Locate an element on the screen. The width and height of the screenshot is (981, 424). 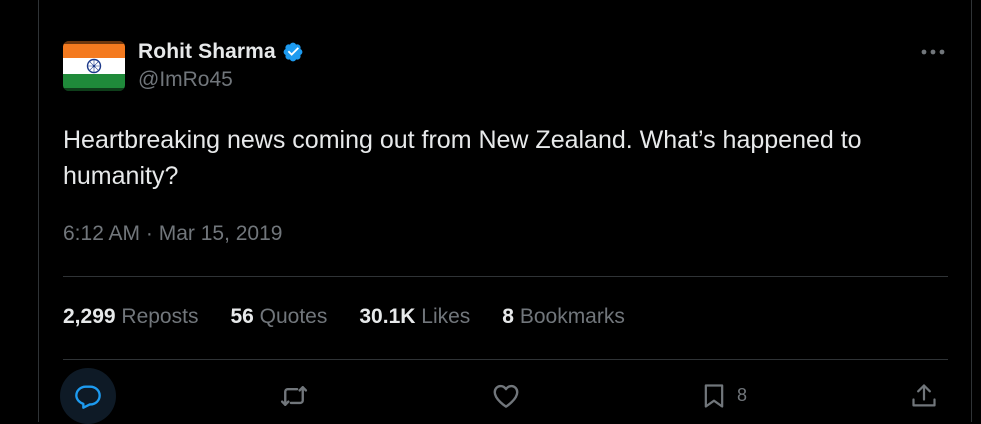
avatar is located at coordinates (94, 66).